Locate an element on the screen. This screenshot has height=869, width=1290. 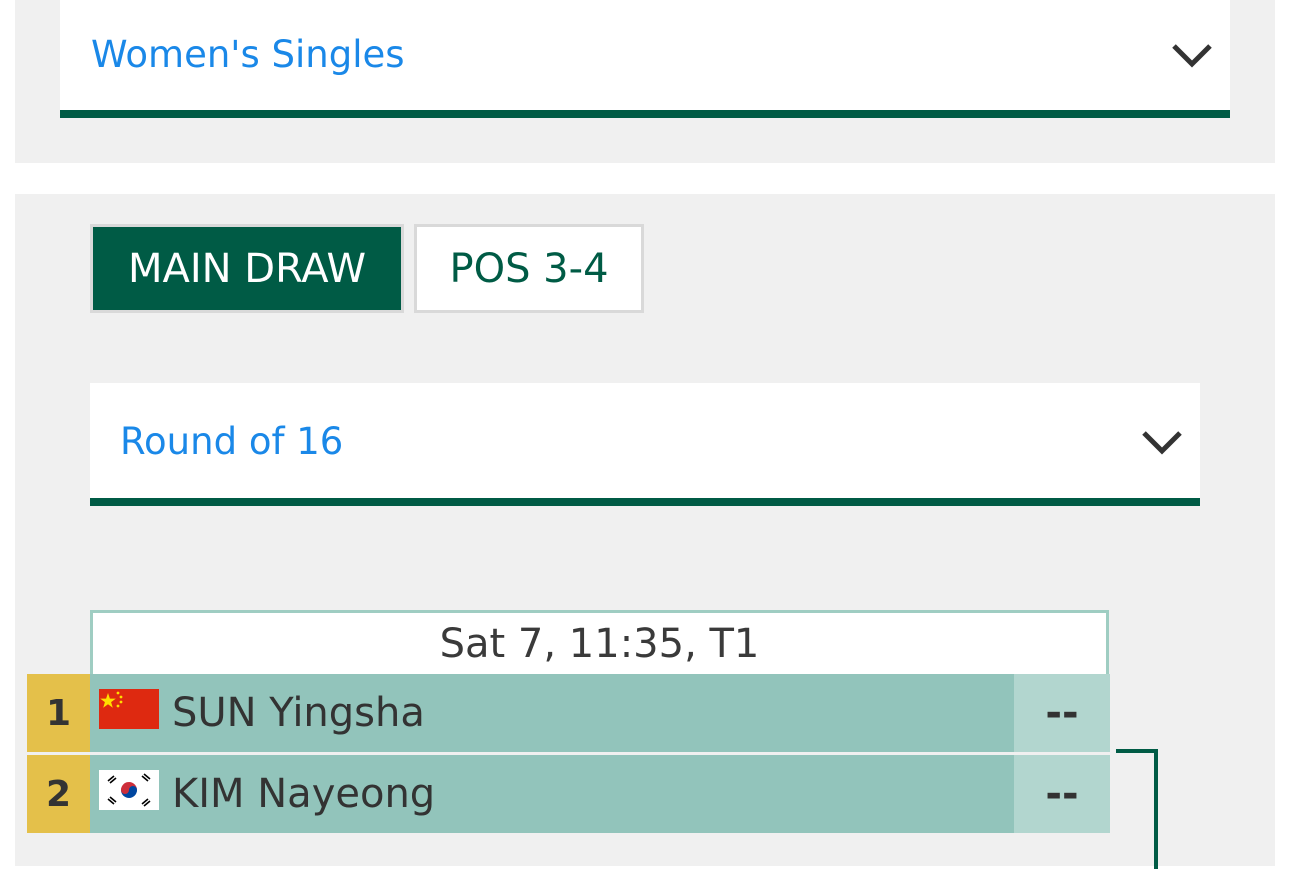
korea-flag-icon is located at coordinates (129, 790).